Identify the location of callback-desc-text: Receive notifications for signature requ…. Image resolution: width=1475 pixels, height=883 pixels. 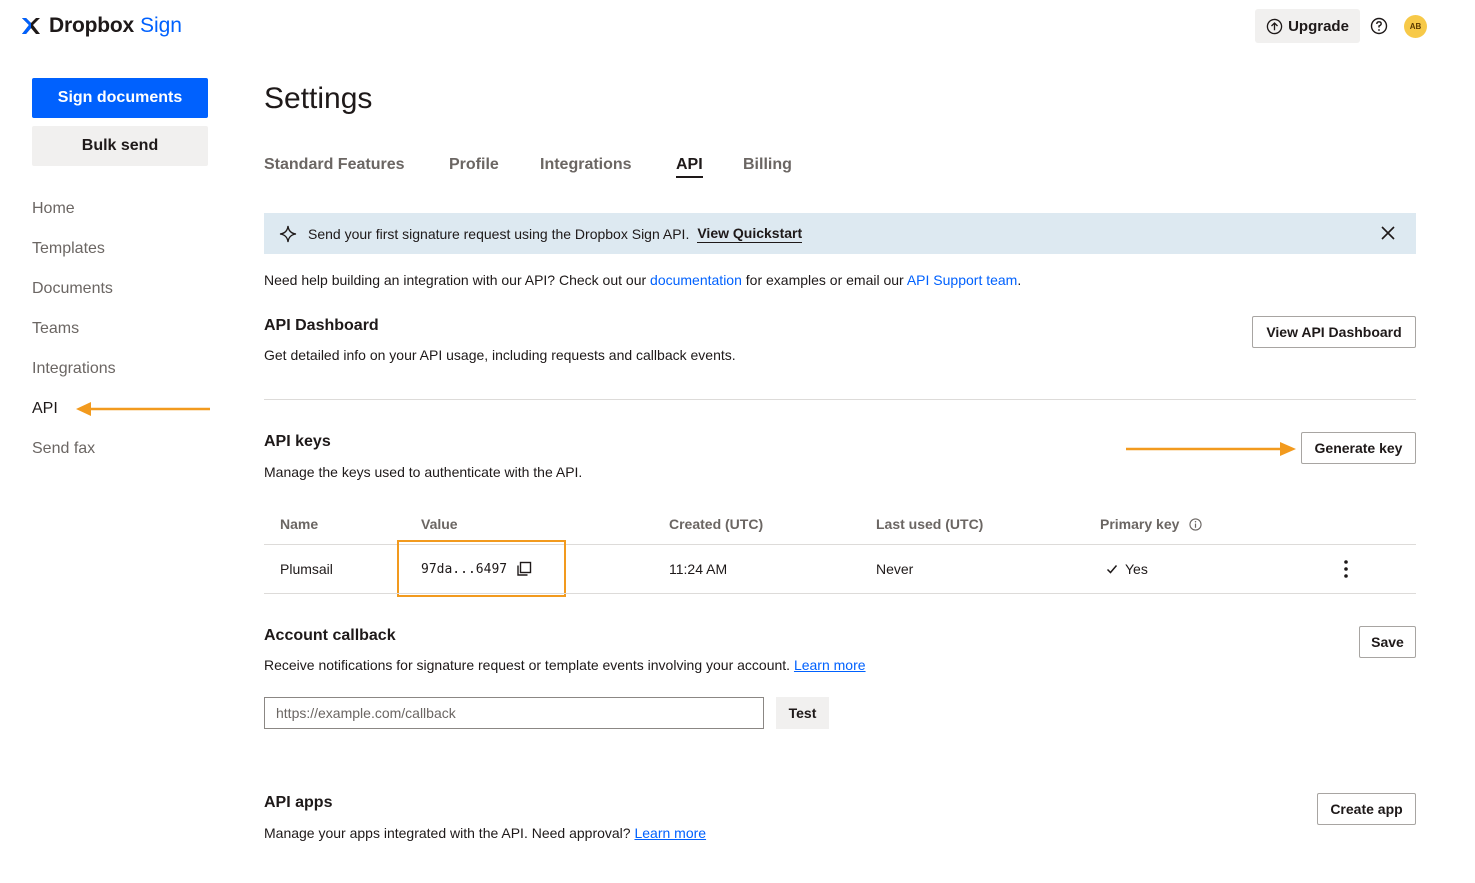
(527, 665).